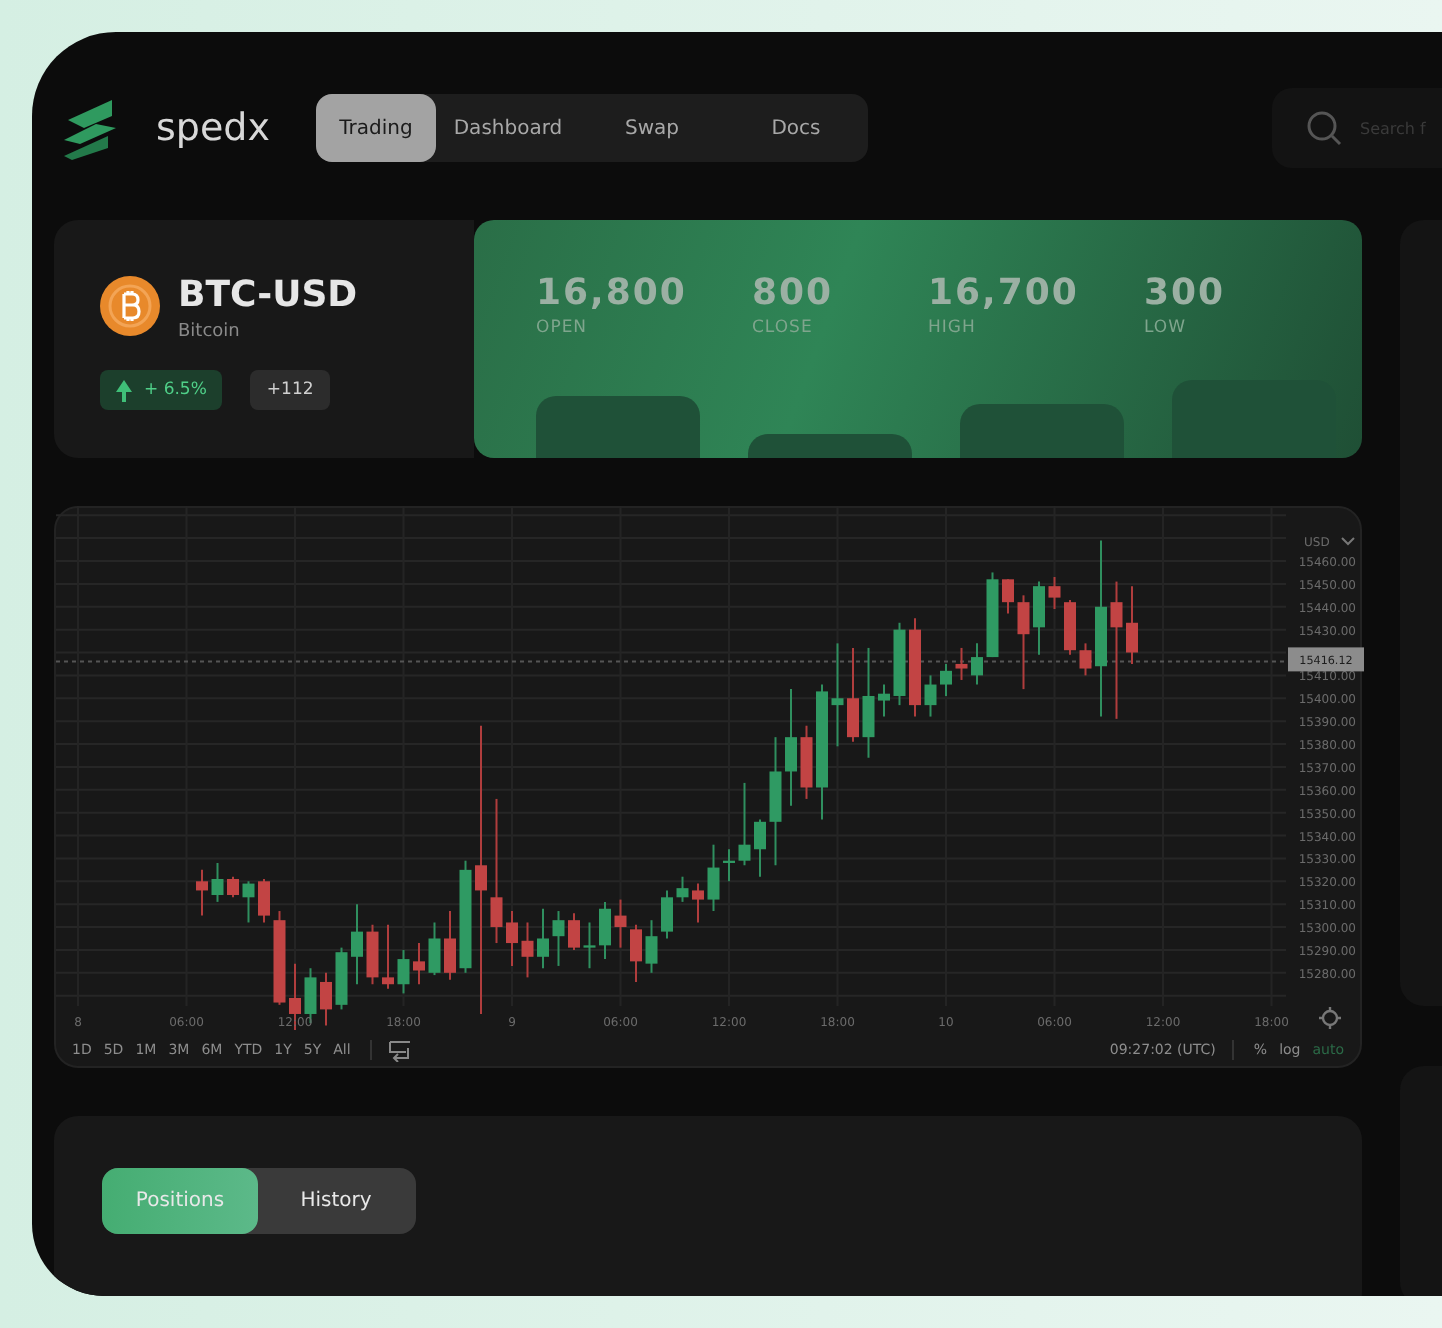 The height and width of the screenshot is (1328, 1442). Describe the element at coordinates (783, 328) in the screenshot. I see `stat-label: CLOSE` at that location.